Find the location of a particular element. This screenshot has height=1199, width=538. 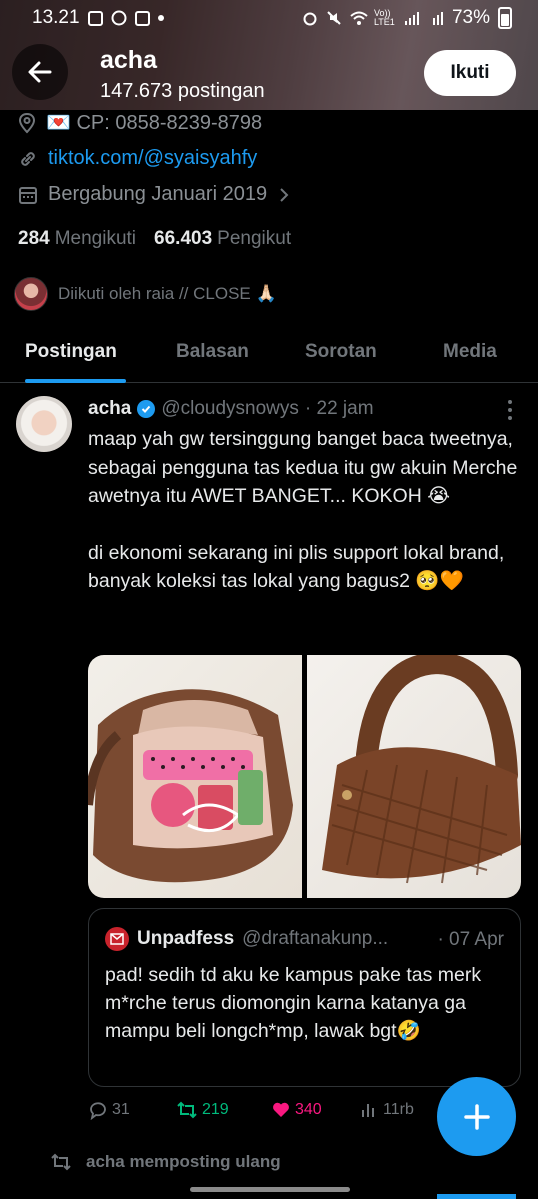

mute-icon is located at coordinates (334, 18).